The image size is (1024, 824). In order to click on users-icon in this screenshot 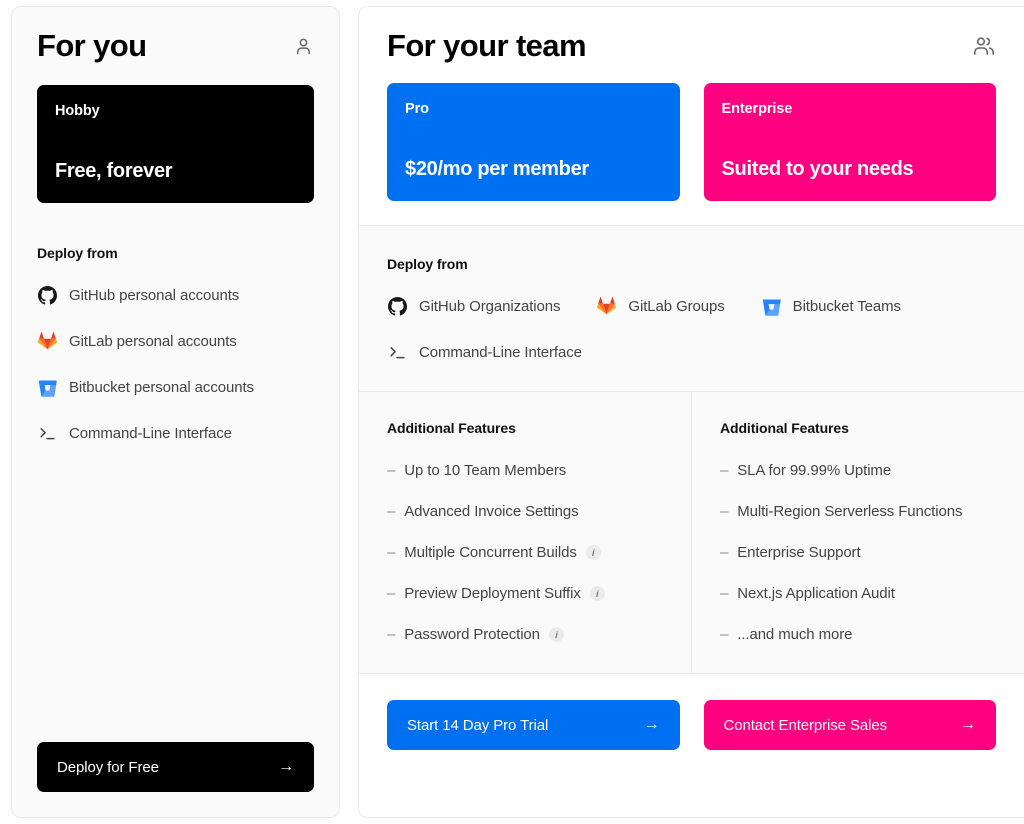, I will do `click(984, 46)`.